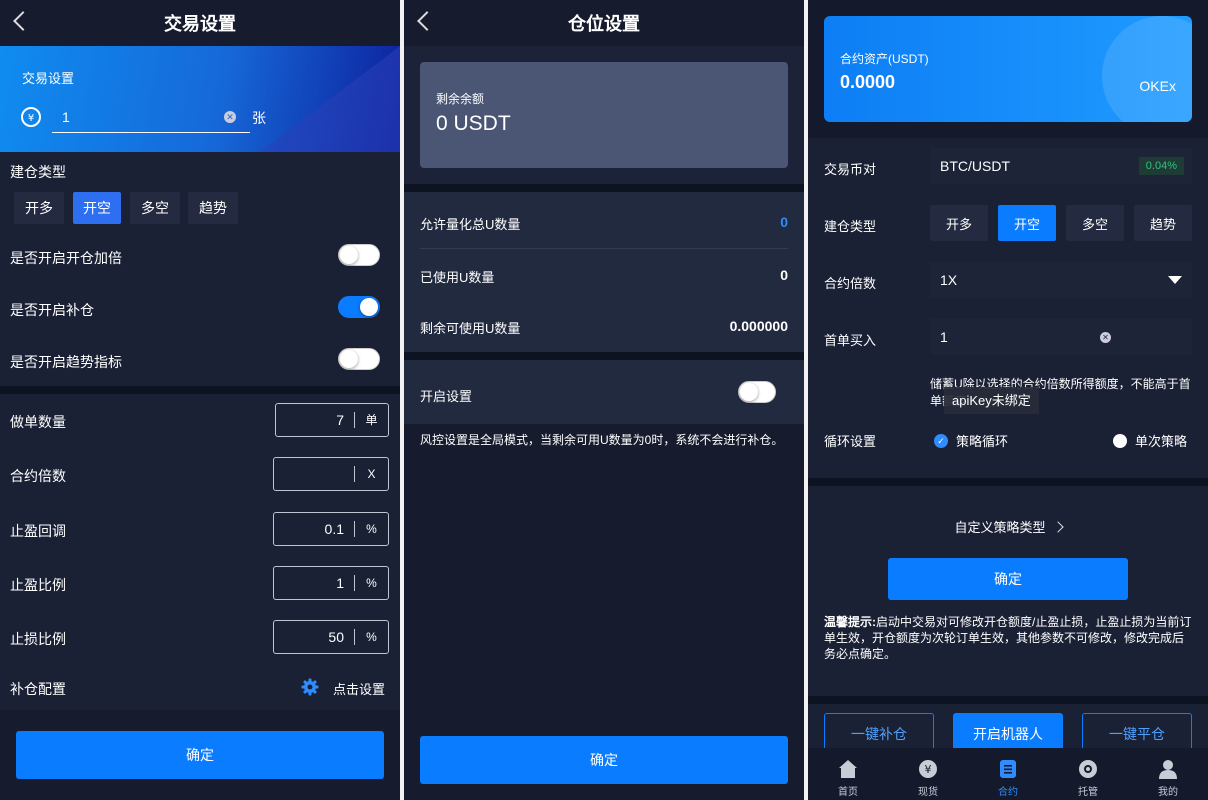 Image resolution: width=1208 pixels, height=800 pixels. What do you see at coordinates (928, 769) in the screenshot?
I see `yen-coin-icon: ¥` at bounding box center [928, 769].